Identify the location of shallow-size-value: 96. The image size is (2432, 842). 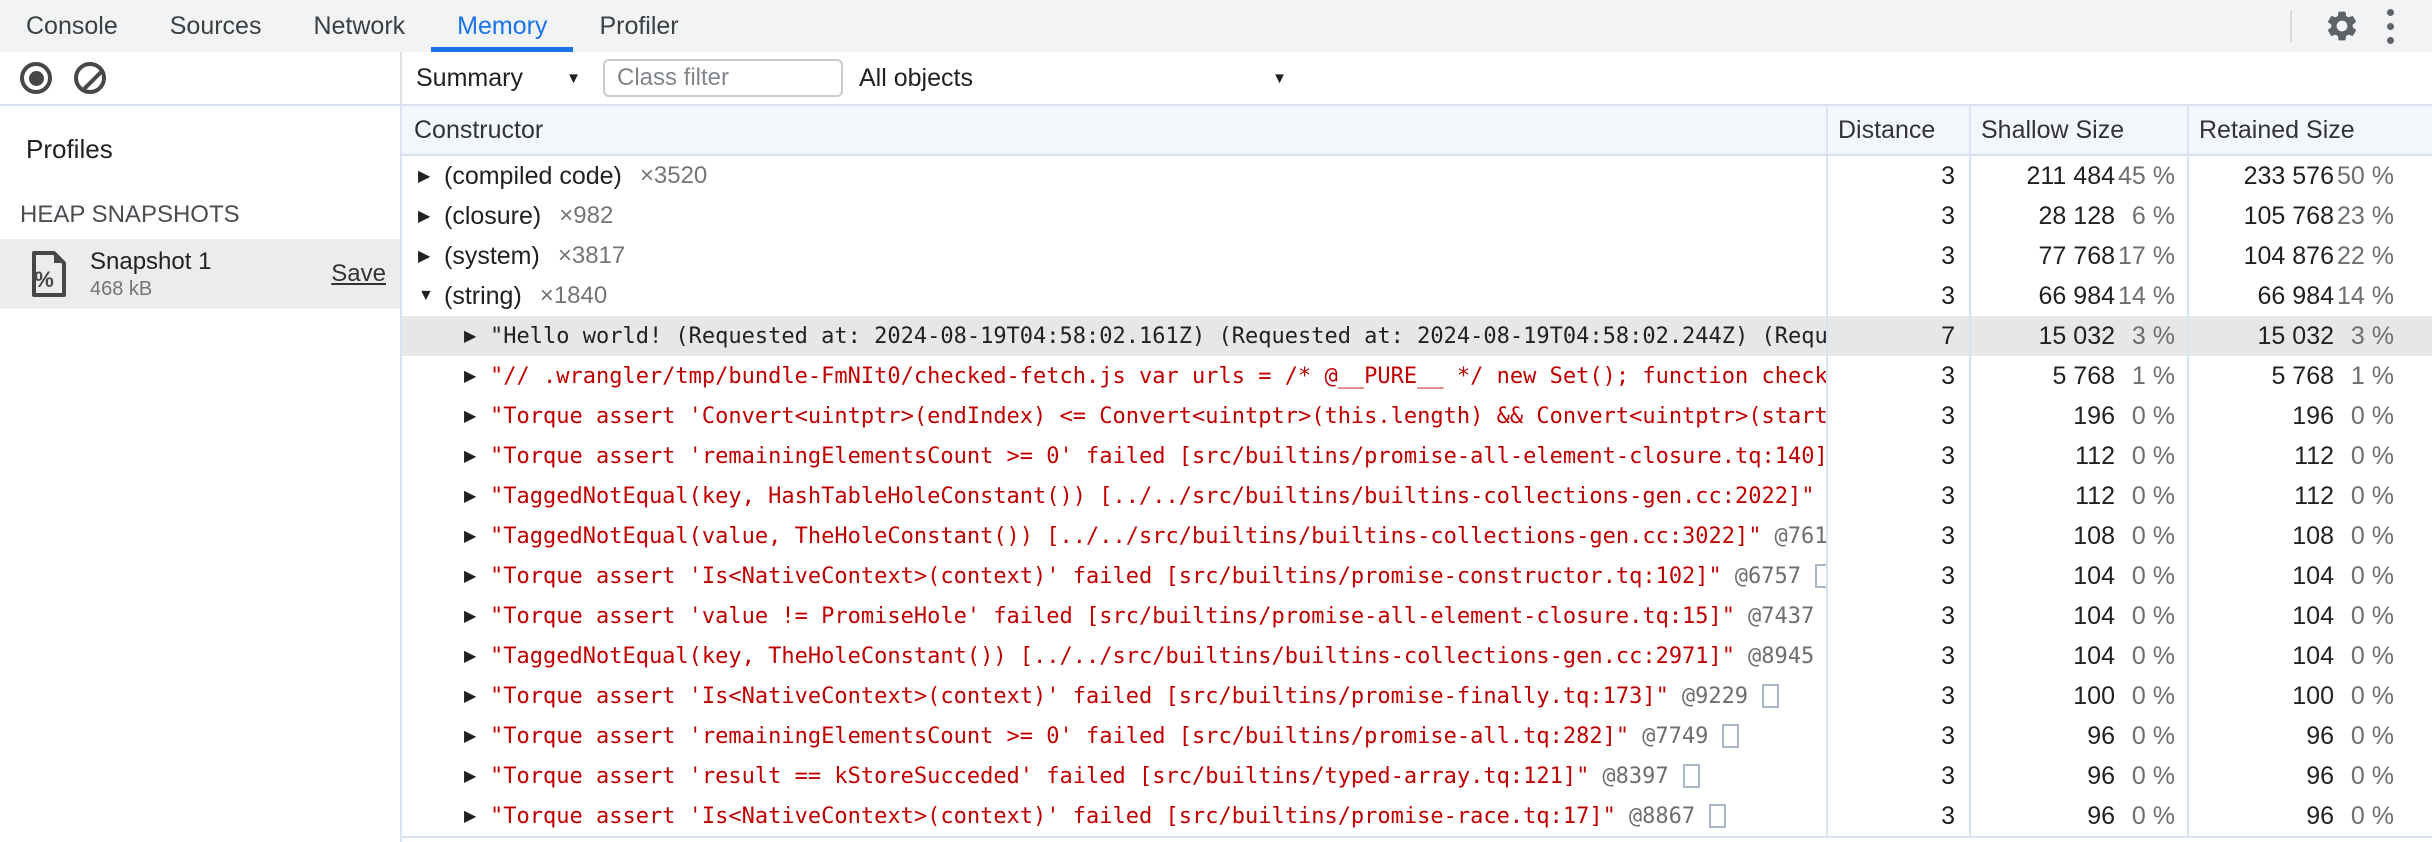
(2101, 735).